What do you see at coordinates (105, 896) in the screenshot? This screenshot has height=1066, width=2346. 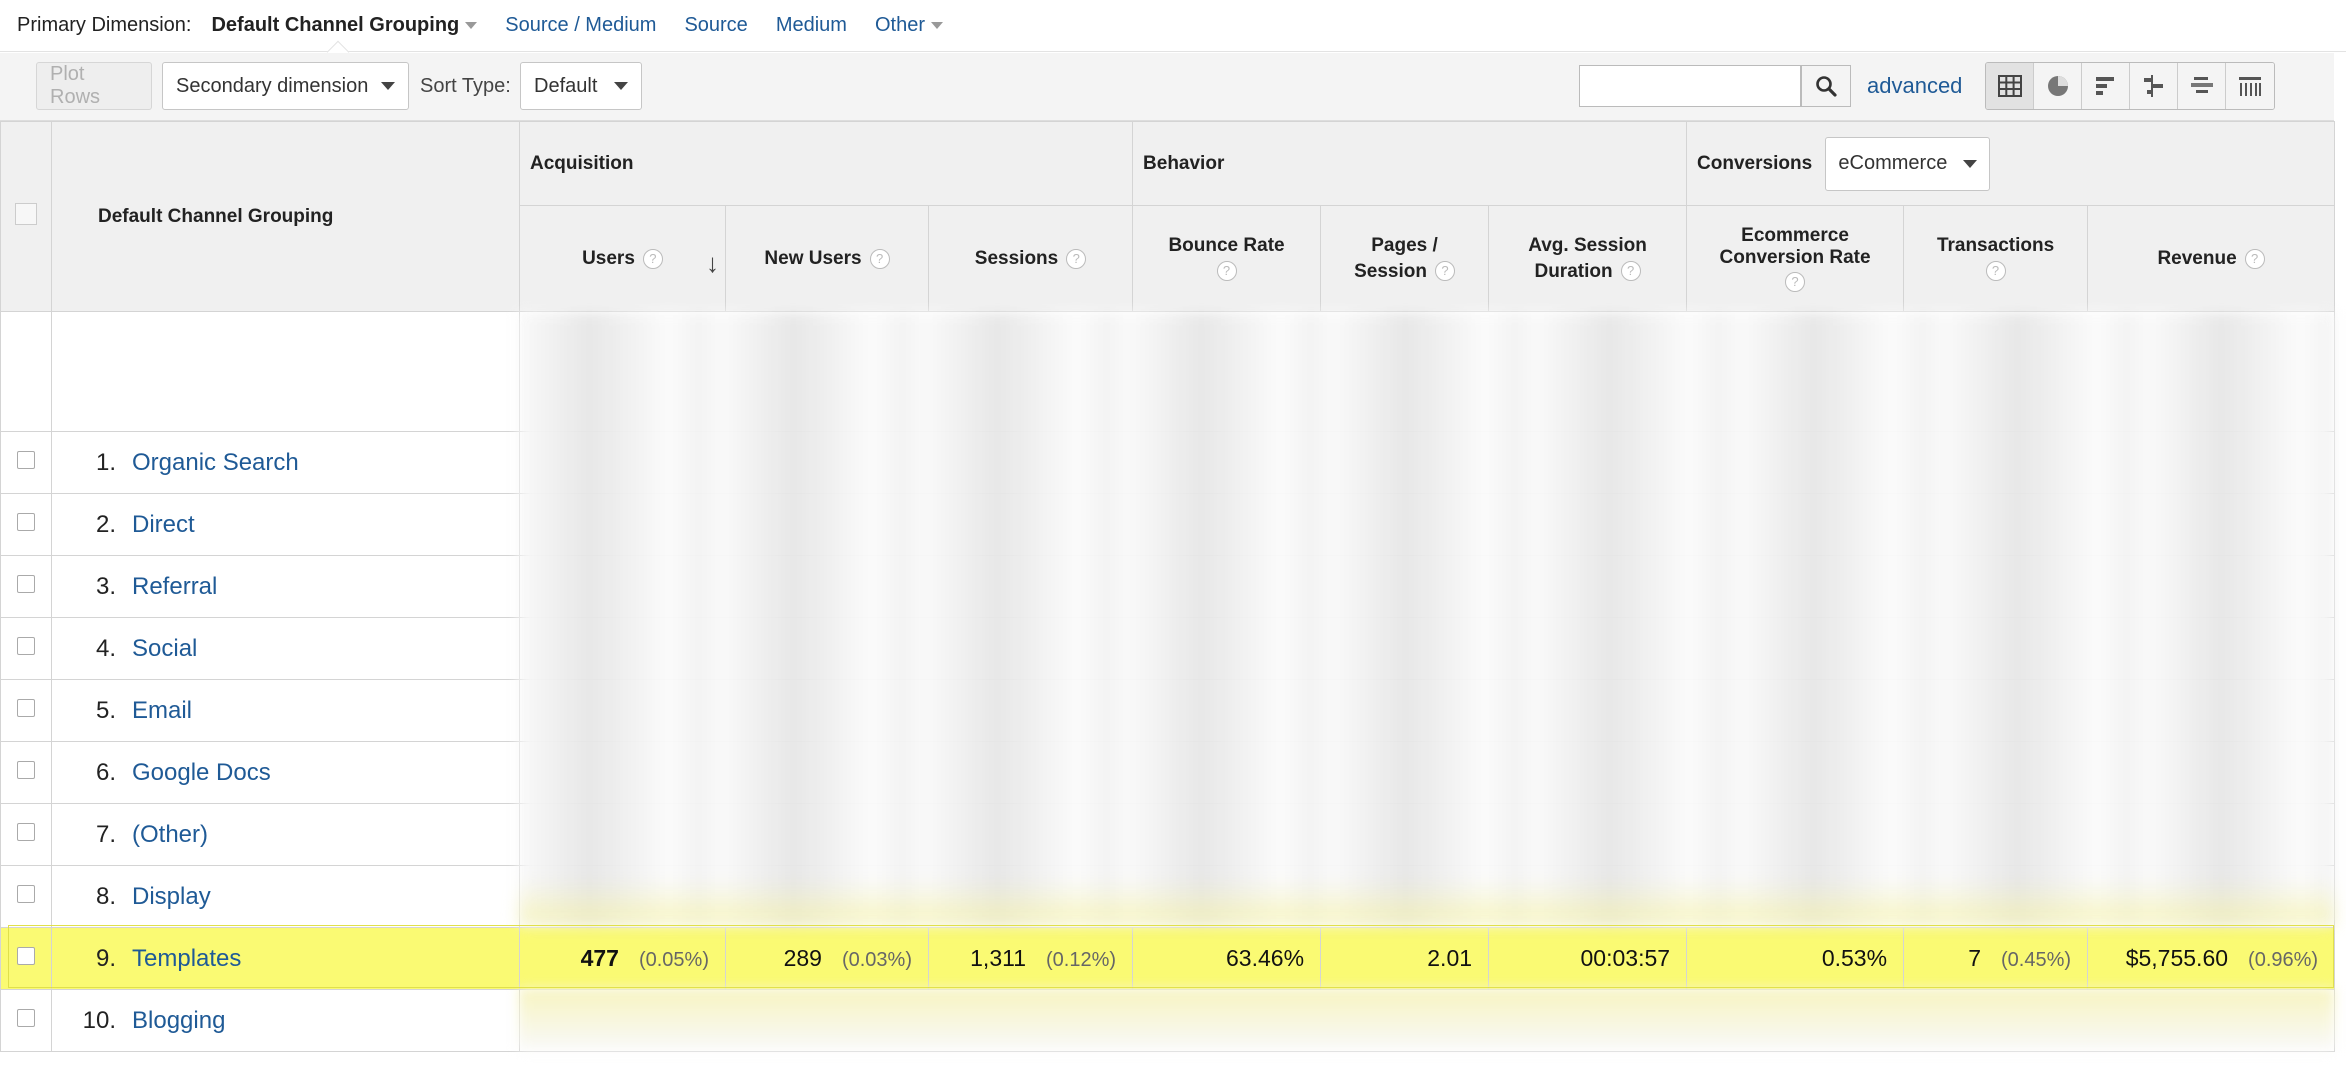 I see `row-number: 8.` at bounding box center [105, 896].